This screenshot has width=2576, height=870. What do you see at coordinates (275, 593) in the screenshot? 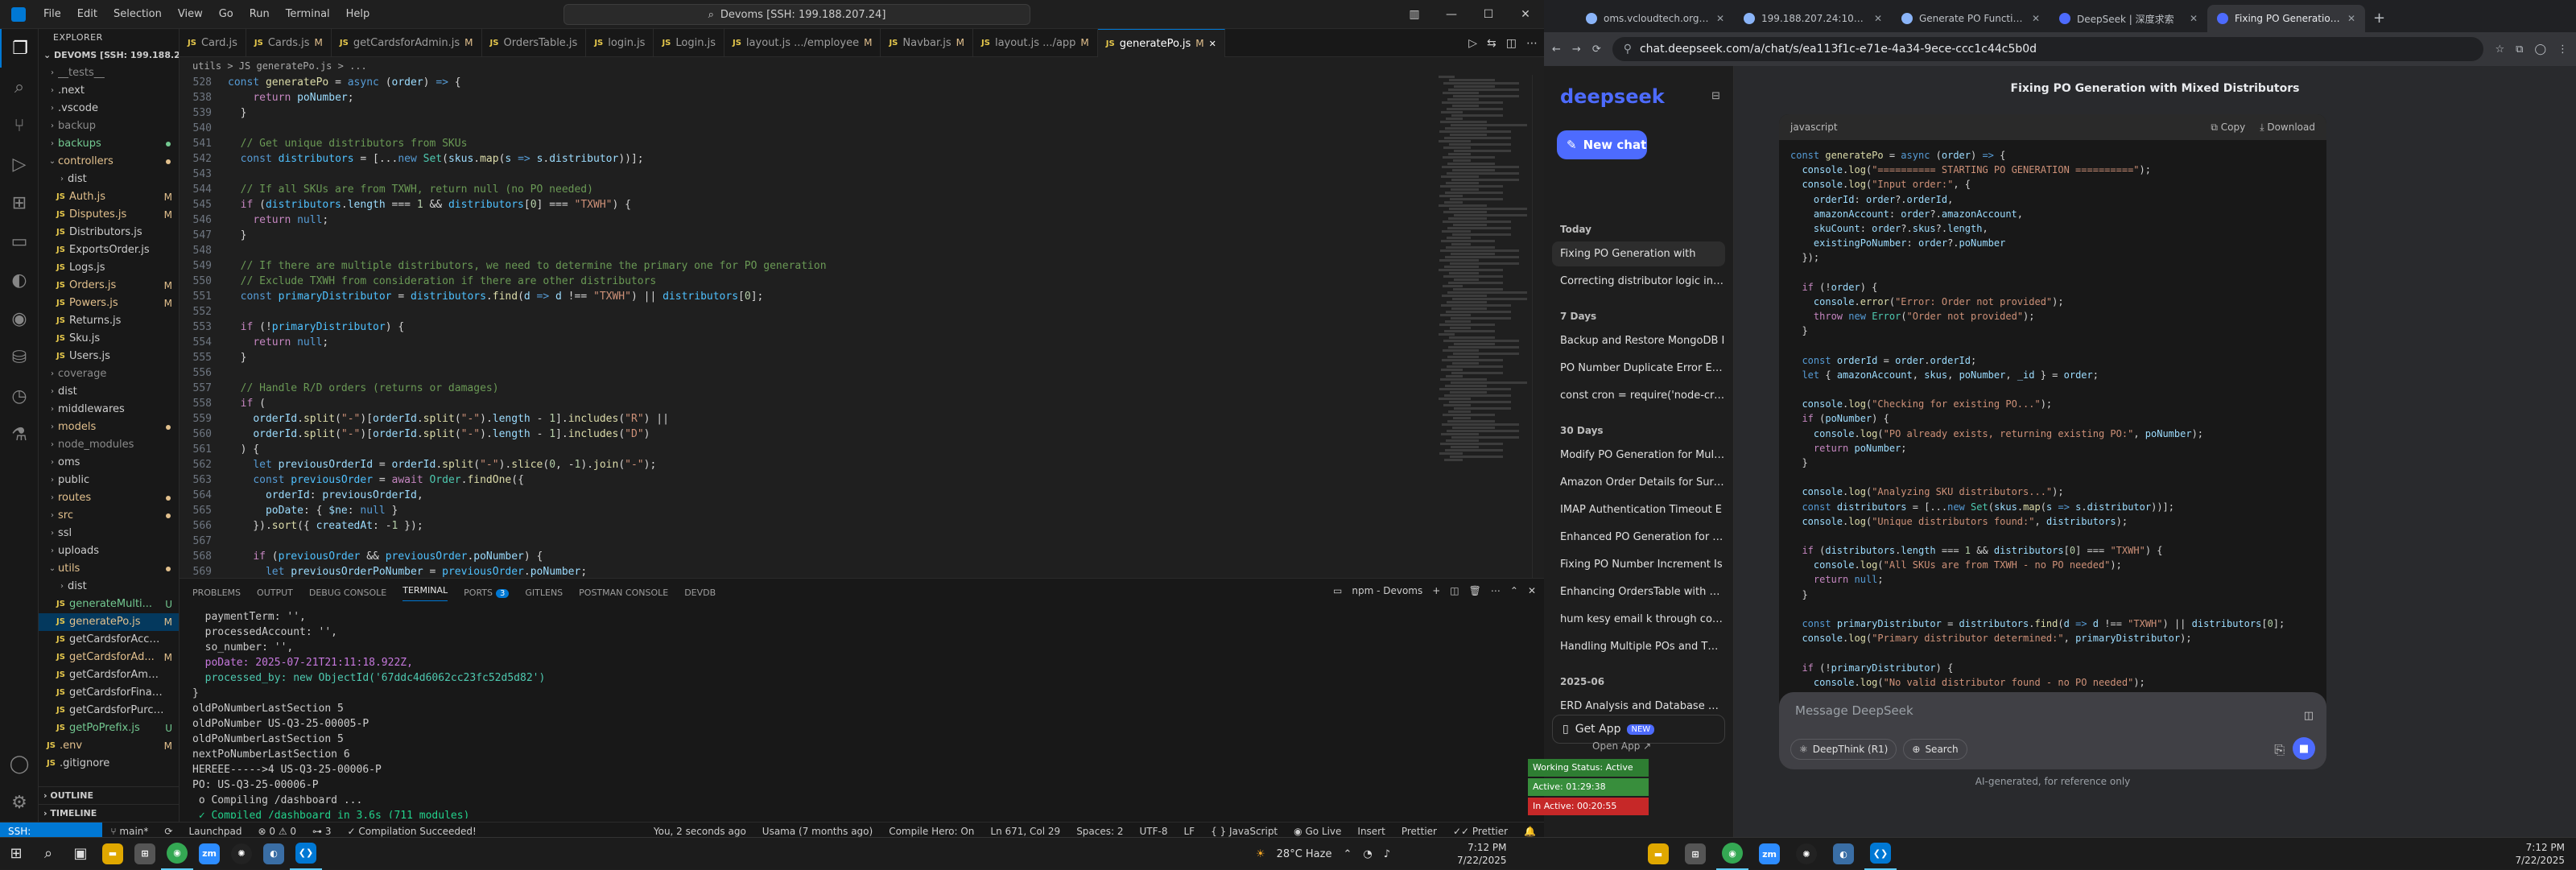
I see `panel-tab: OUTPUT` at bounding box center [275, 593].